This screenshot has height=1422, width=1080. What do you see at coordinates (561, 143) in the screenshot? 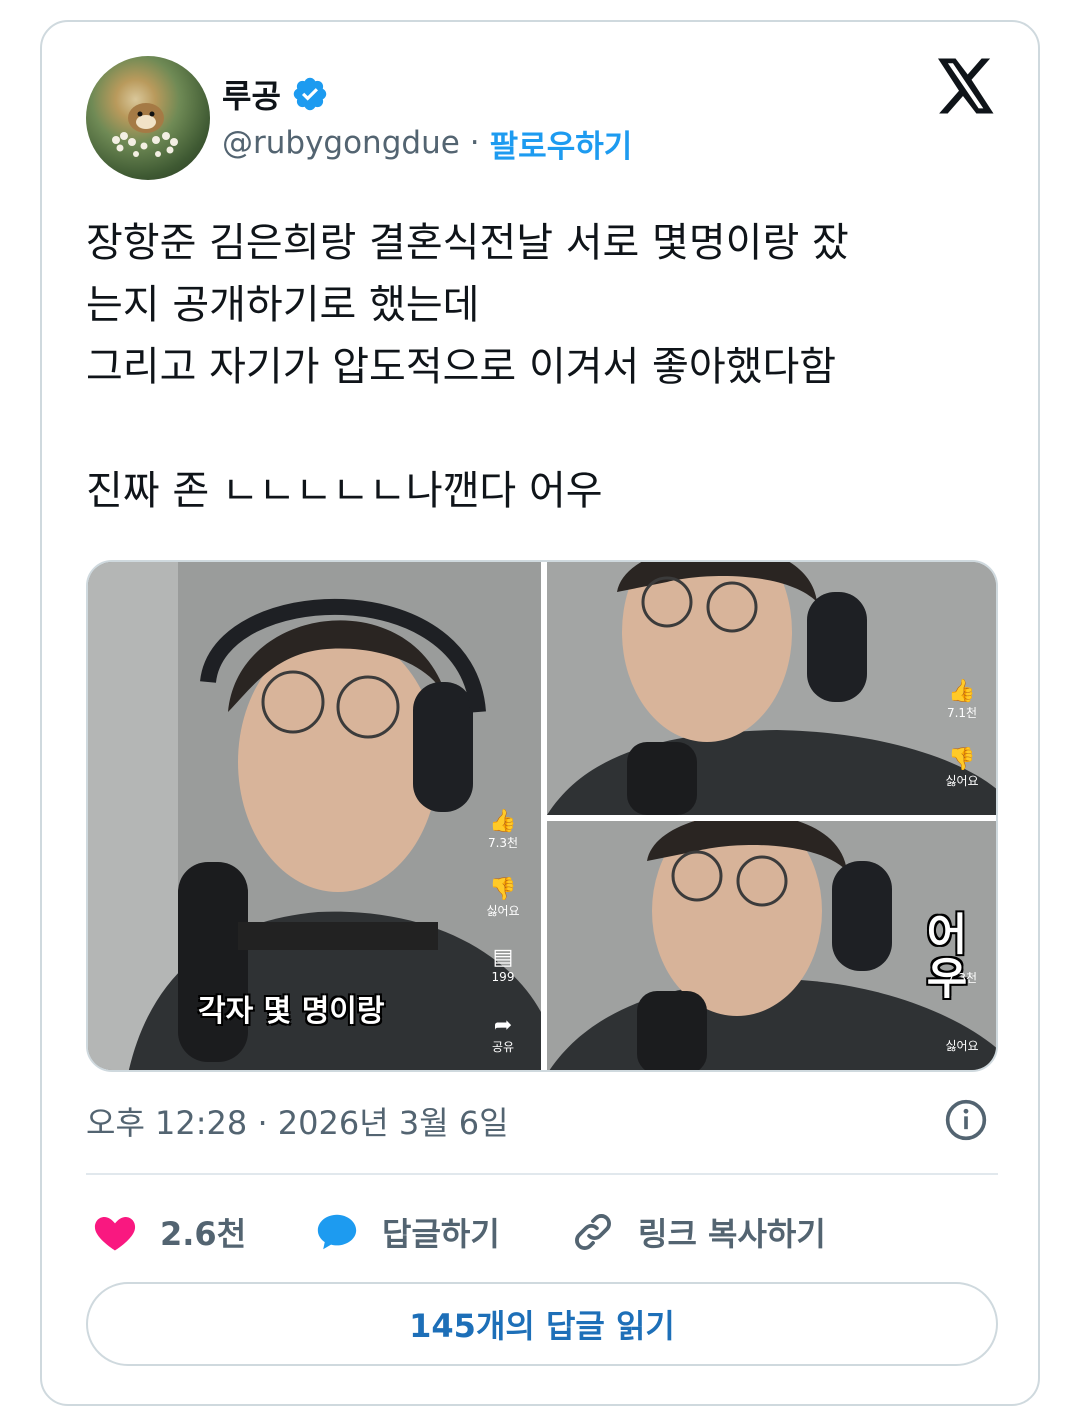
I see `follow-button: 팔로우하기` at bounding box center [561, 143].